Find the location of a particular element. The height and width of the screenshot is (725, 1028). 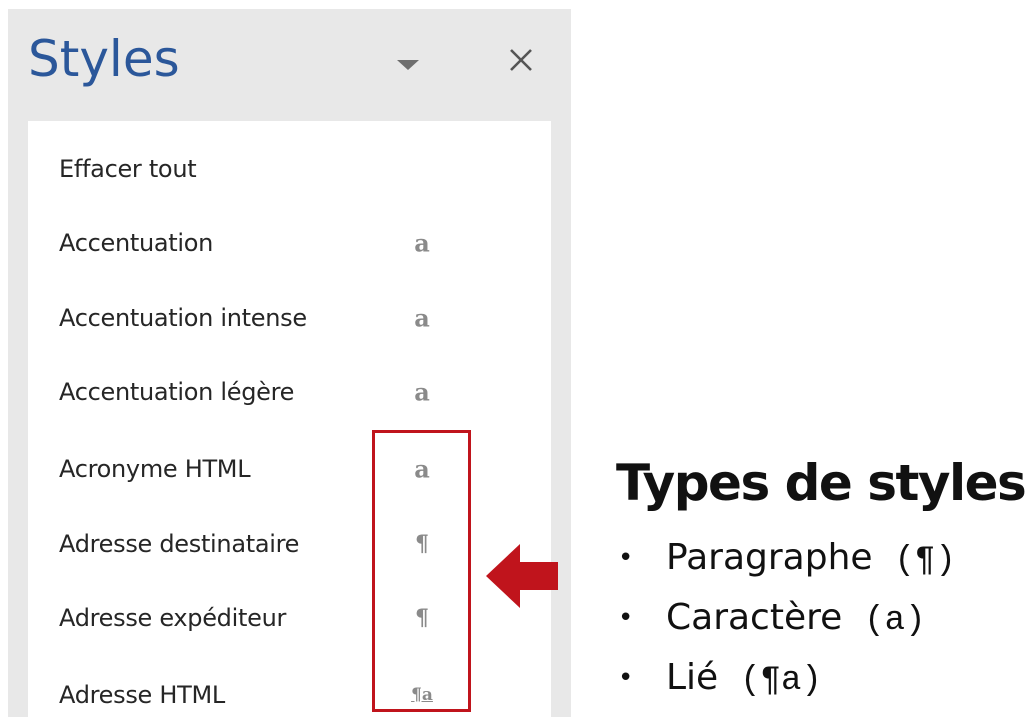

left-arrow-icon is located at coordinates (522, 576).